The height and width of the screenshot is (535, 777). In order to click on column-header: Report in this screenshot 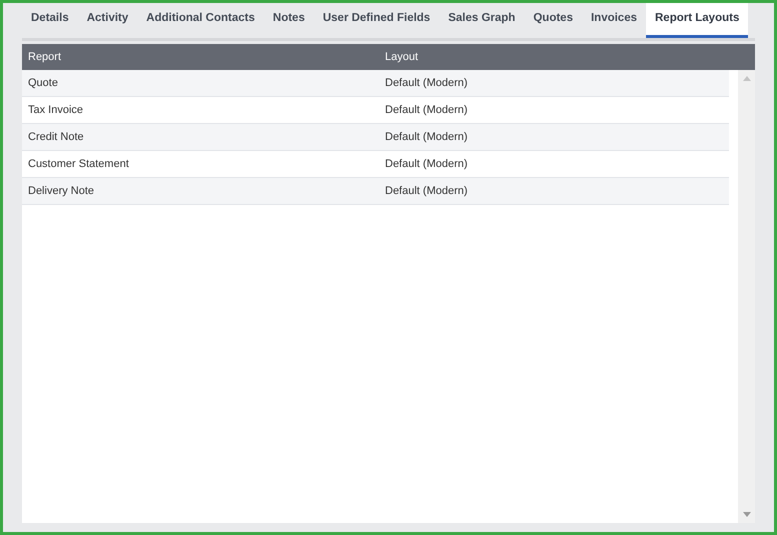, I will do `click(200, 57)`.